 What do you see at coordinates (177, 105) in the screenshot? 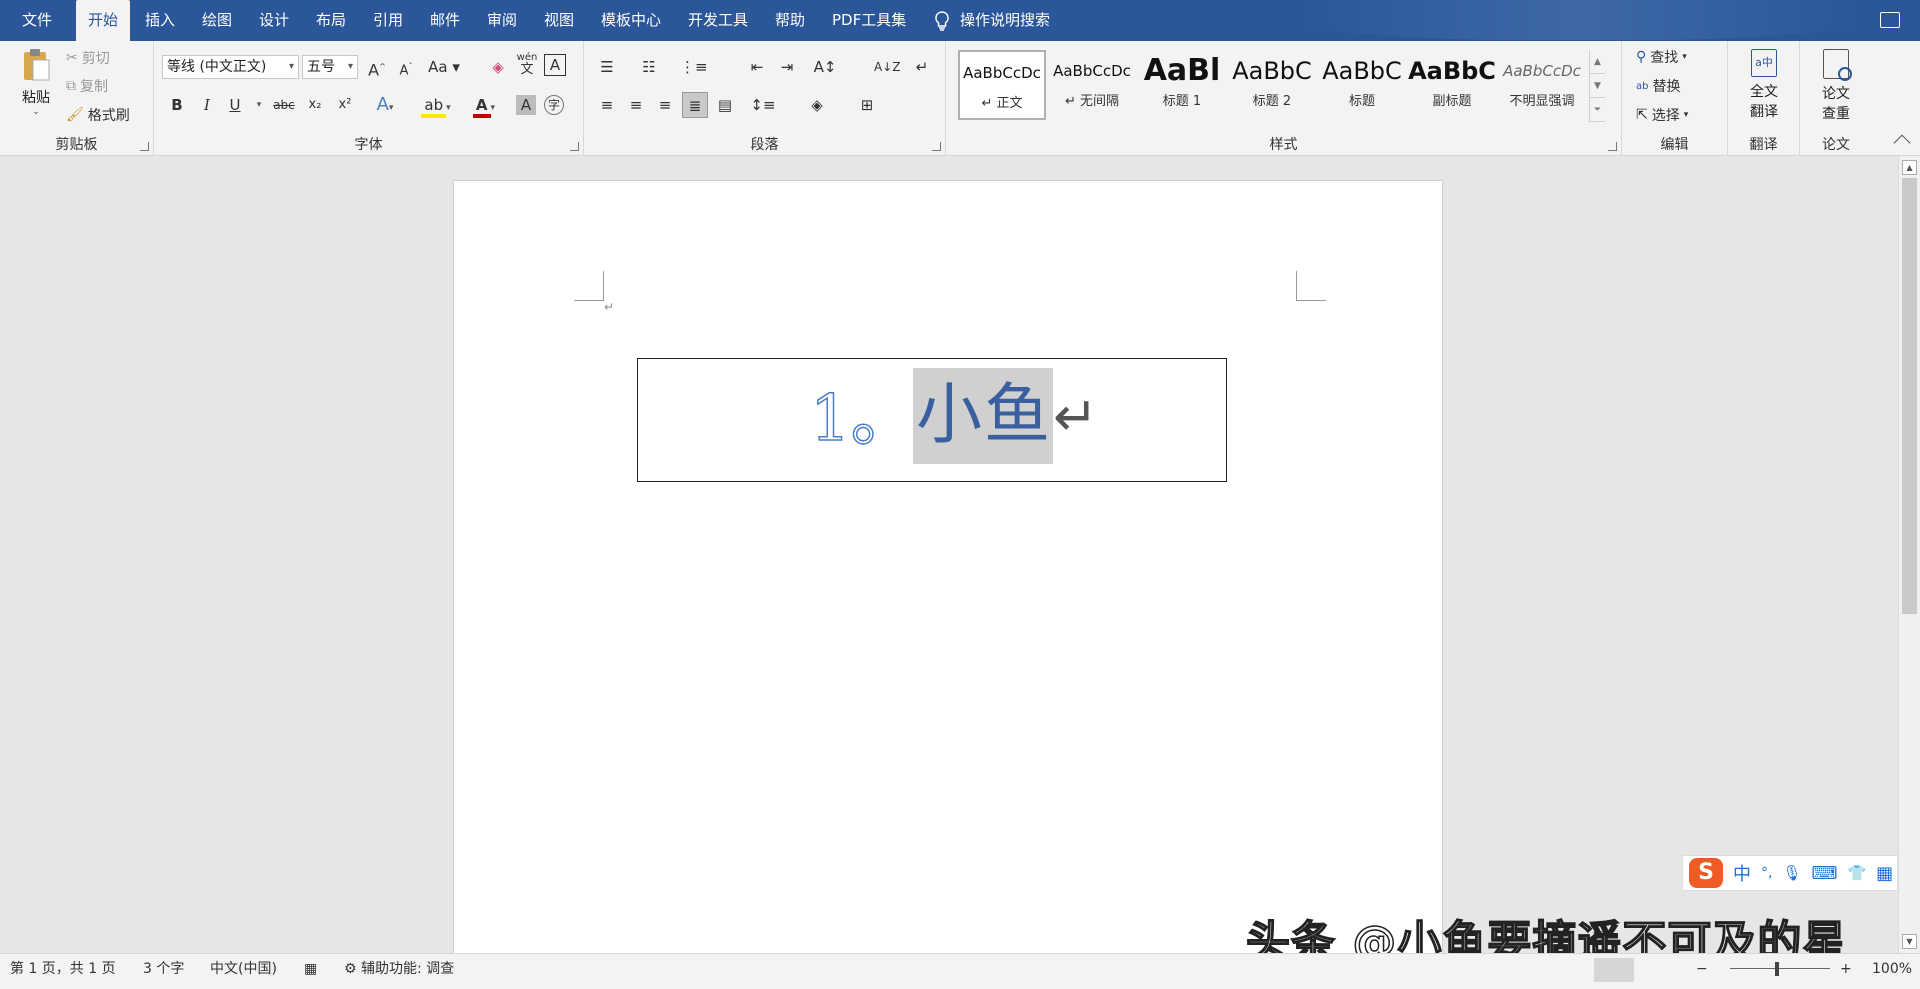
I see `bold-button: B` at bounding box center [177, 105].